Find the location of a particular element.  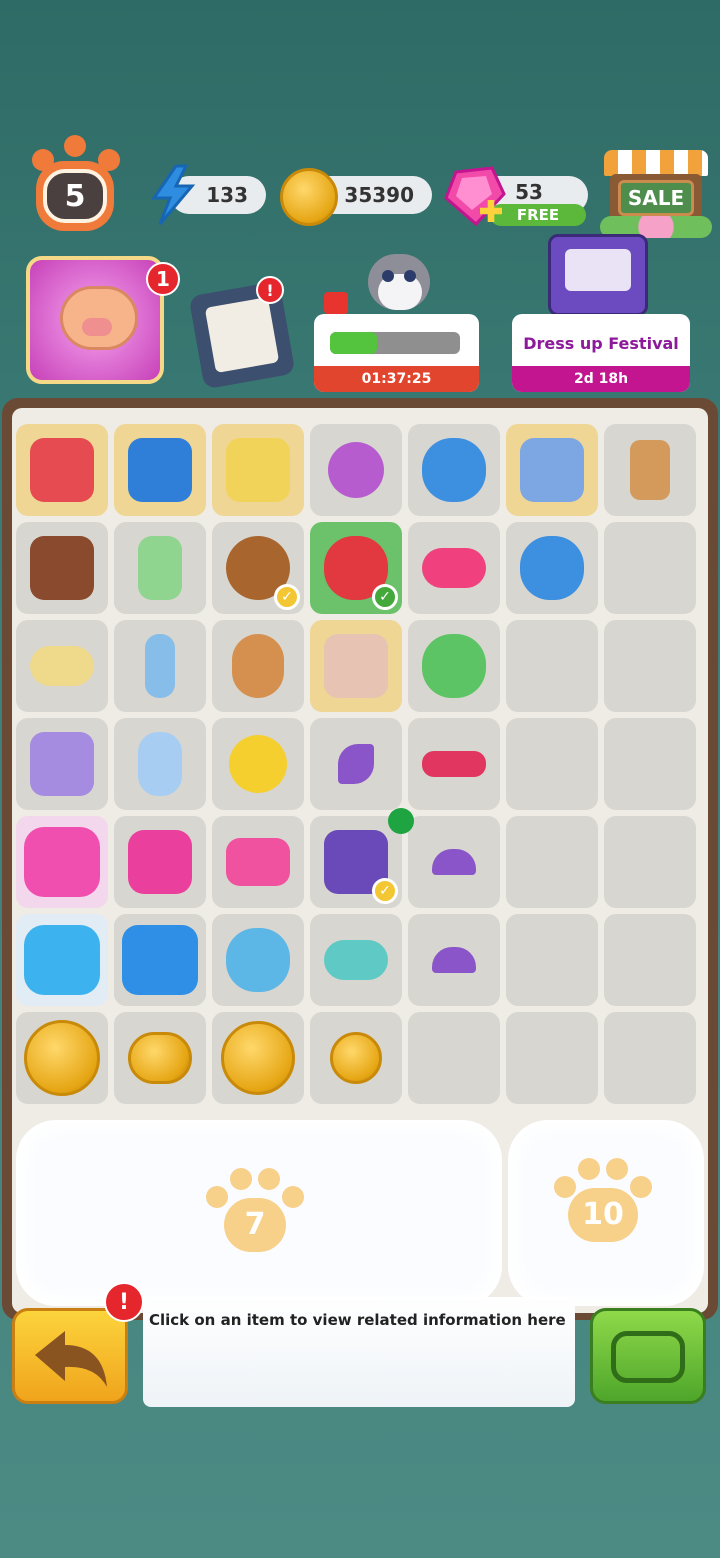

heart-down-icon is located at coordinates (336, 303).